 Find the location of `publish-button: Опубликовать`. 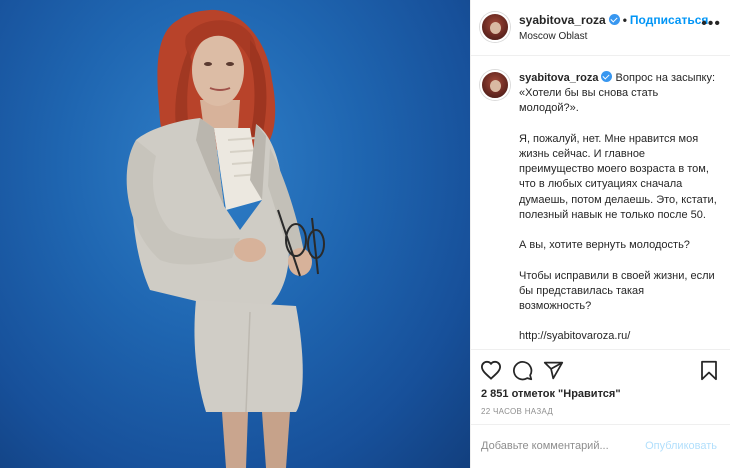

publish-button: Опубликовать is located at coordinates (681, 446).